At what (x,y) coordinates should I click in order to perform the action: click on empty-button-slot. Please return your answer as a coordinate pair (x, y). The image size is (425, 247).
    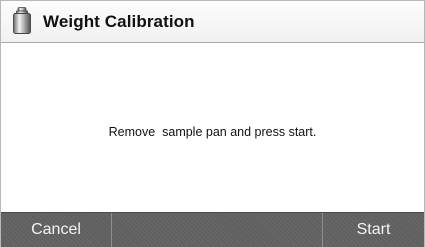
    Looking at the image, I should click on (217, 230).